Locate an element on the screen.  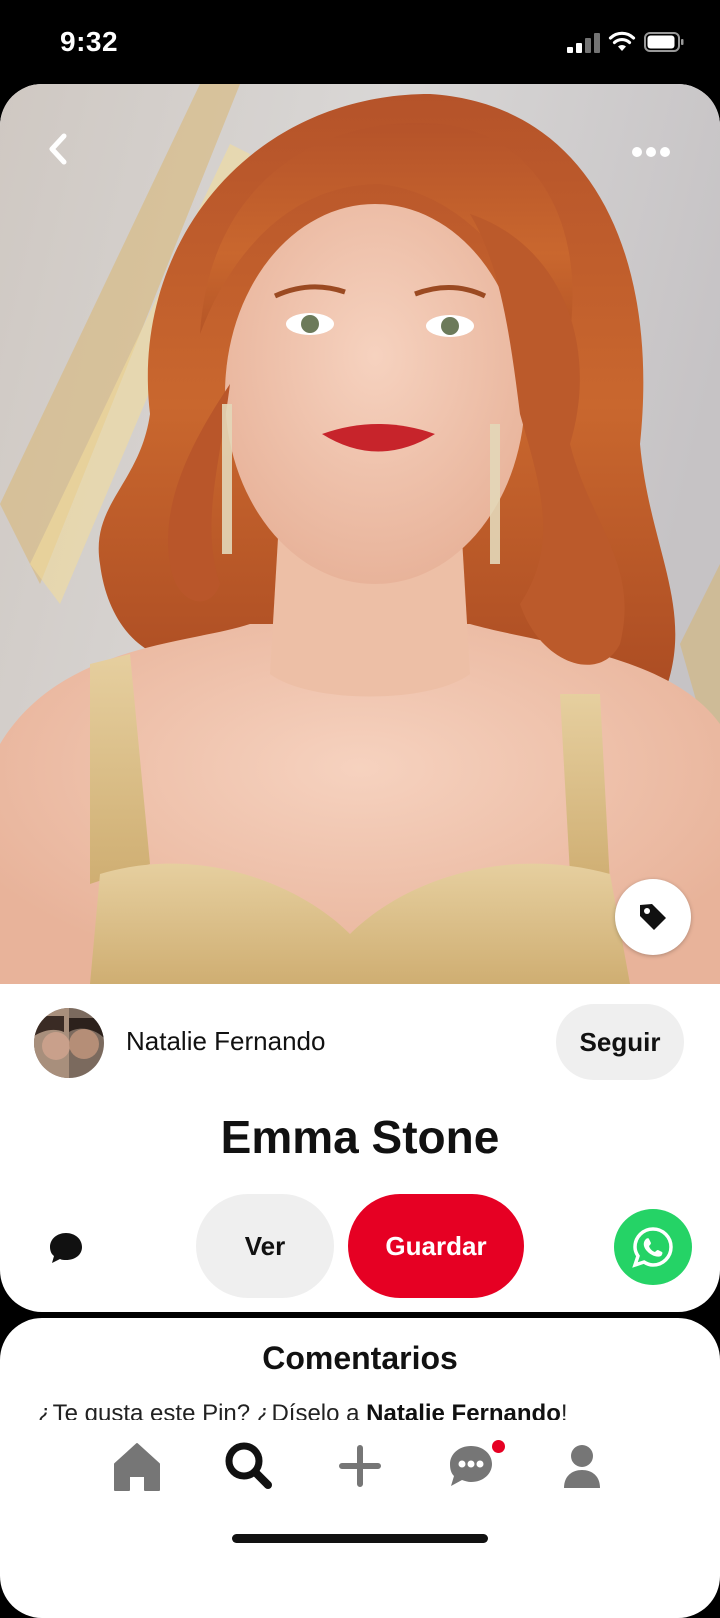
wifi-icon is located at coordinates (622, 41).